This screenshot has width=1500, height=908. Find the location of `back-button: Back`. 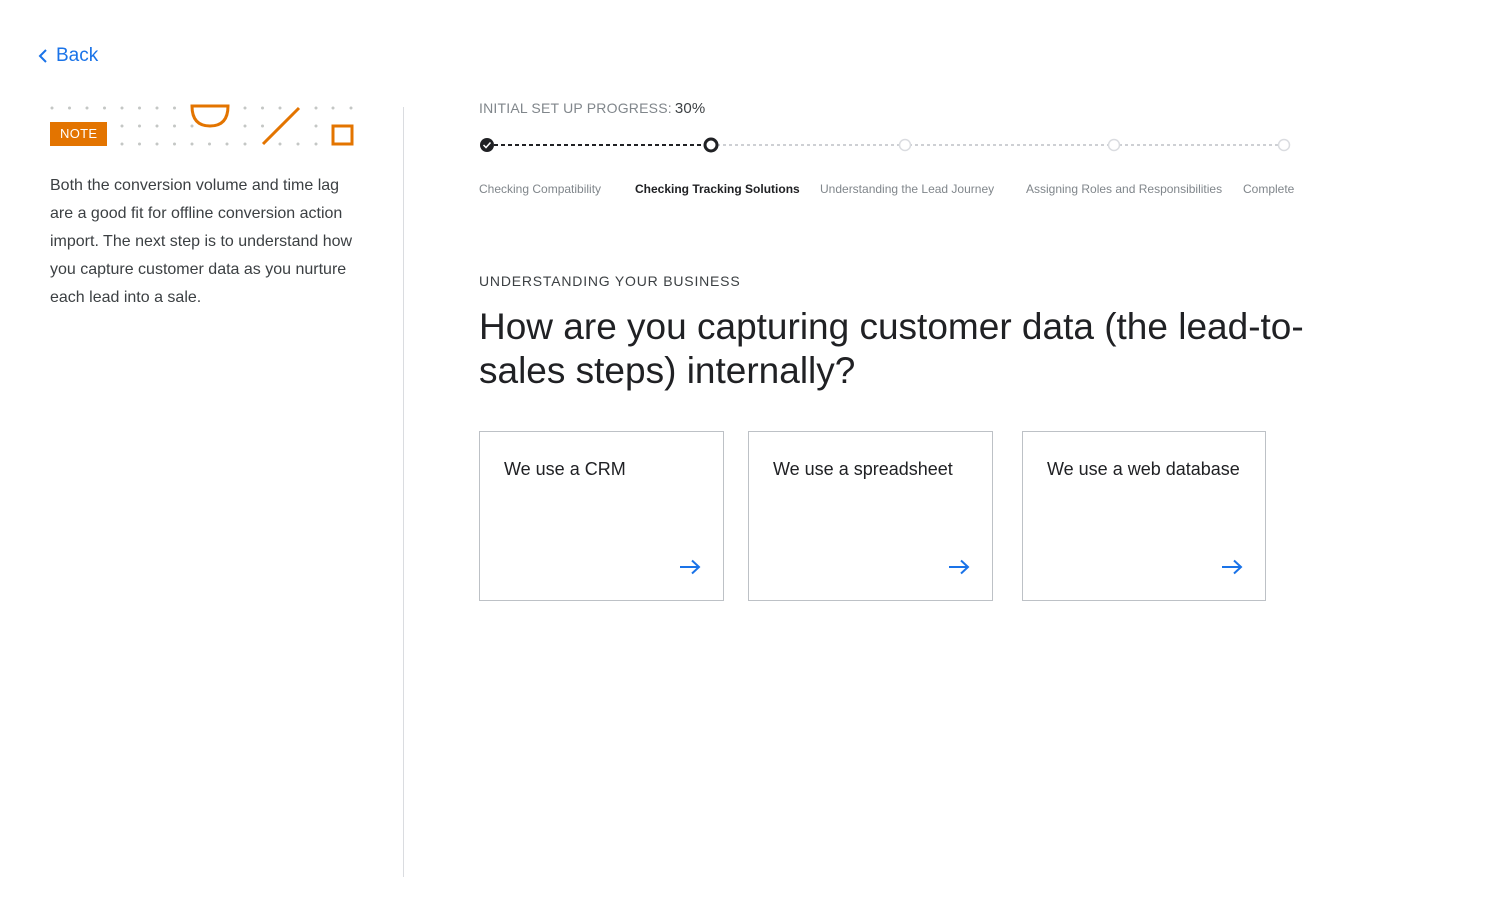

back-button: Back is located at coordinates (68, 56).